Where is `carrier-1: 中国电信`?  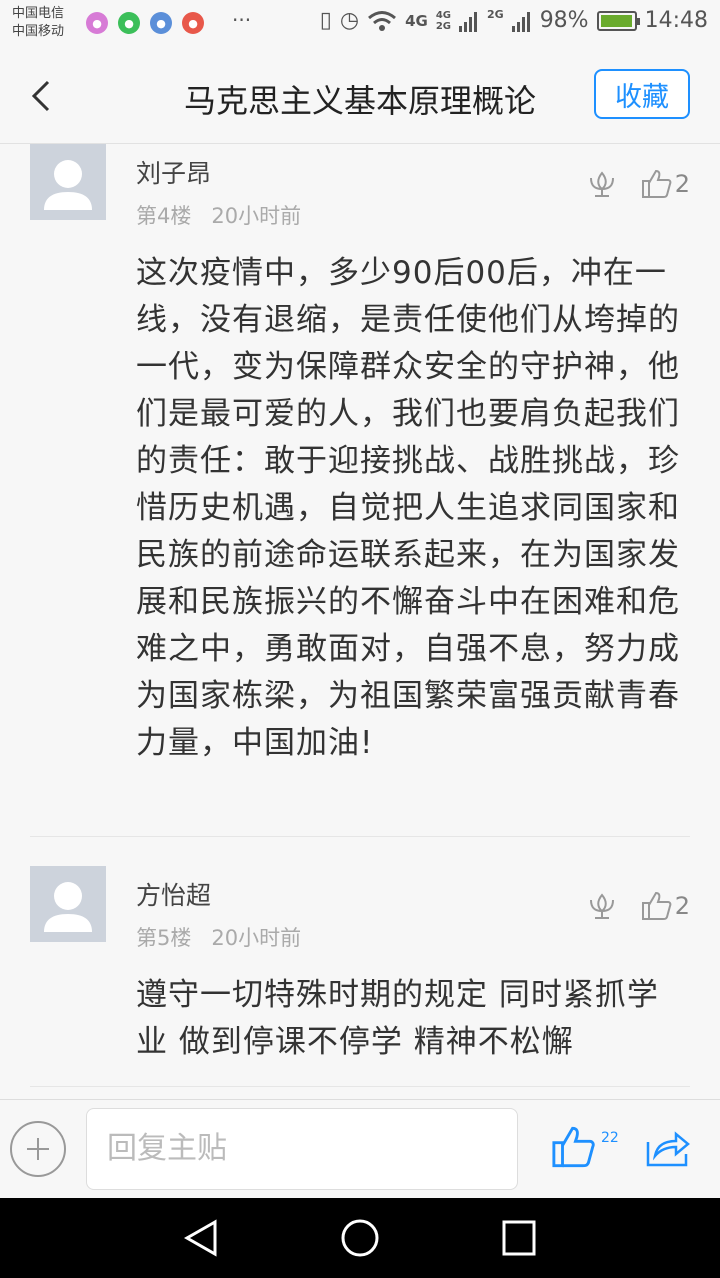
carrier-1: 中国电信 is located at coordinates (38, 13).